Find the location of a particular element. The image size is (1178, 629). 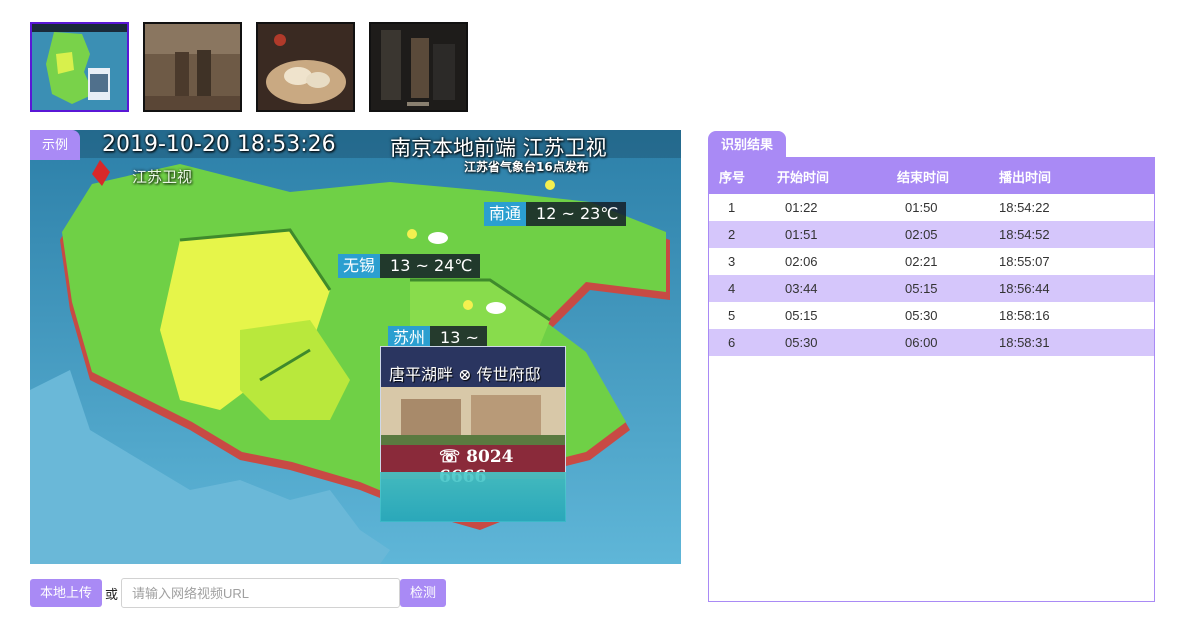

cell-end: 02:21 is located at coordinates (921, 261).